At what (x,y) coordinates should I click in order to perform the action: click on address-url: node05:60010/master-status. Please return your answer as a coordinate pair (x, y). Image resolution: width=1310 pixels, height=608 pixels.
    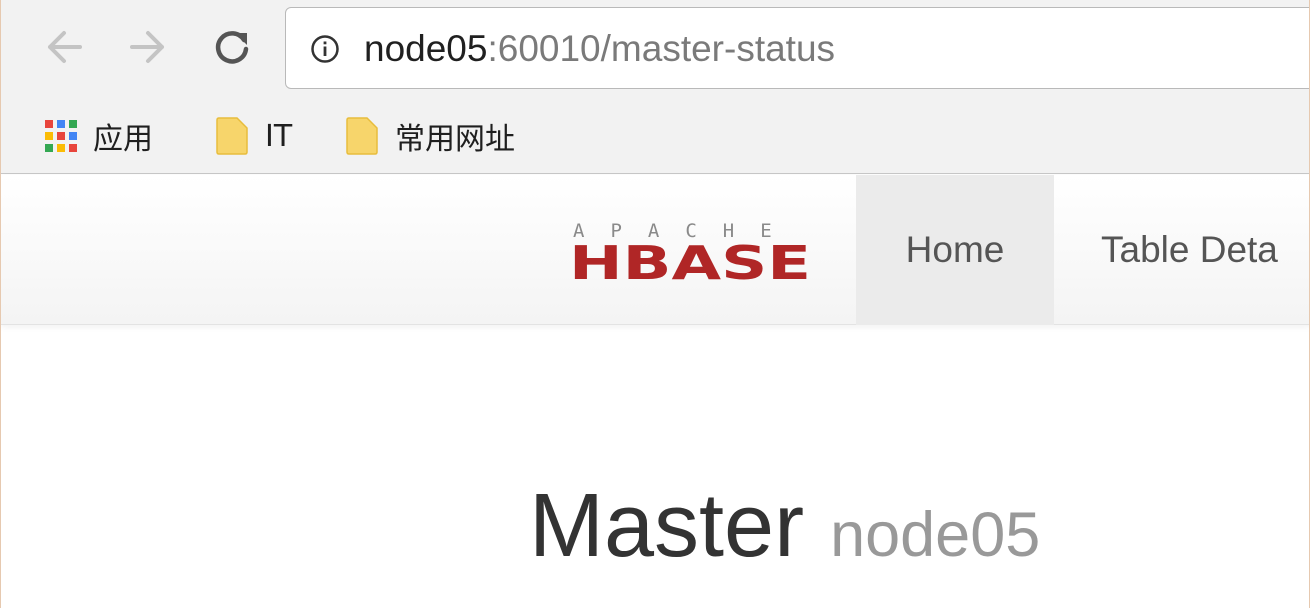
    Looking at the image, I should click on (599, 49).